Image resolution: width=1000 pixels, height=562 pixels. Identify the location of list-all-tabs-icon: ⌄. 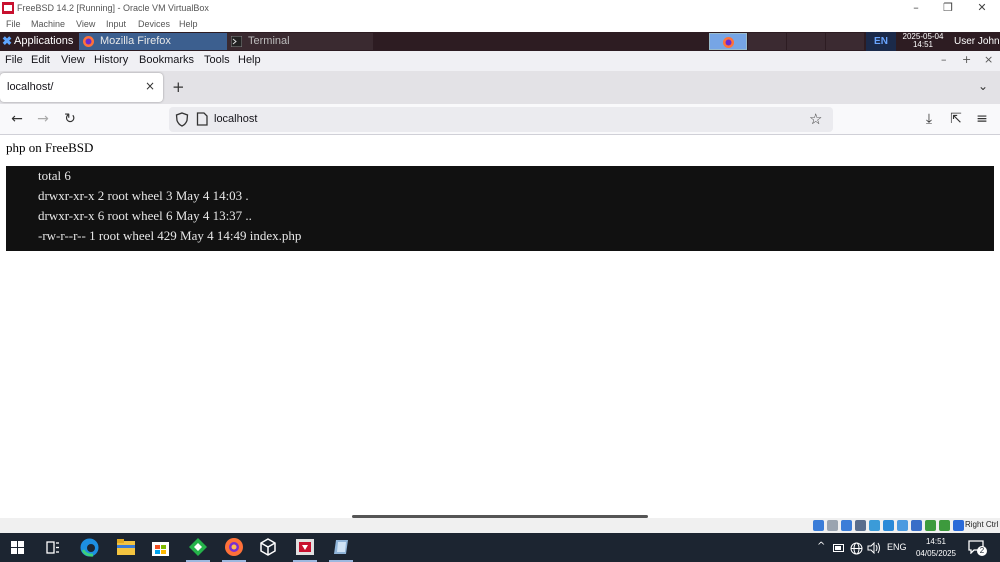
(983, 86).